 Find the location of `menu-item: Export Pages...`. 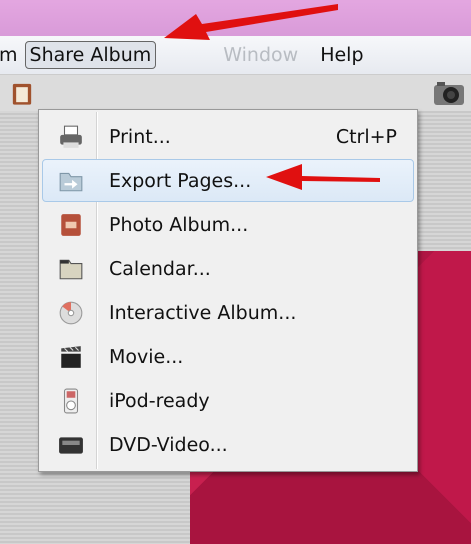

menu-item: Export Pages... is located at coordinates (228, 180).